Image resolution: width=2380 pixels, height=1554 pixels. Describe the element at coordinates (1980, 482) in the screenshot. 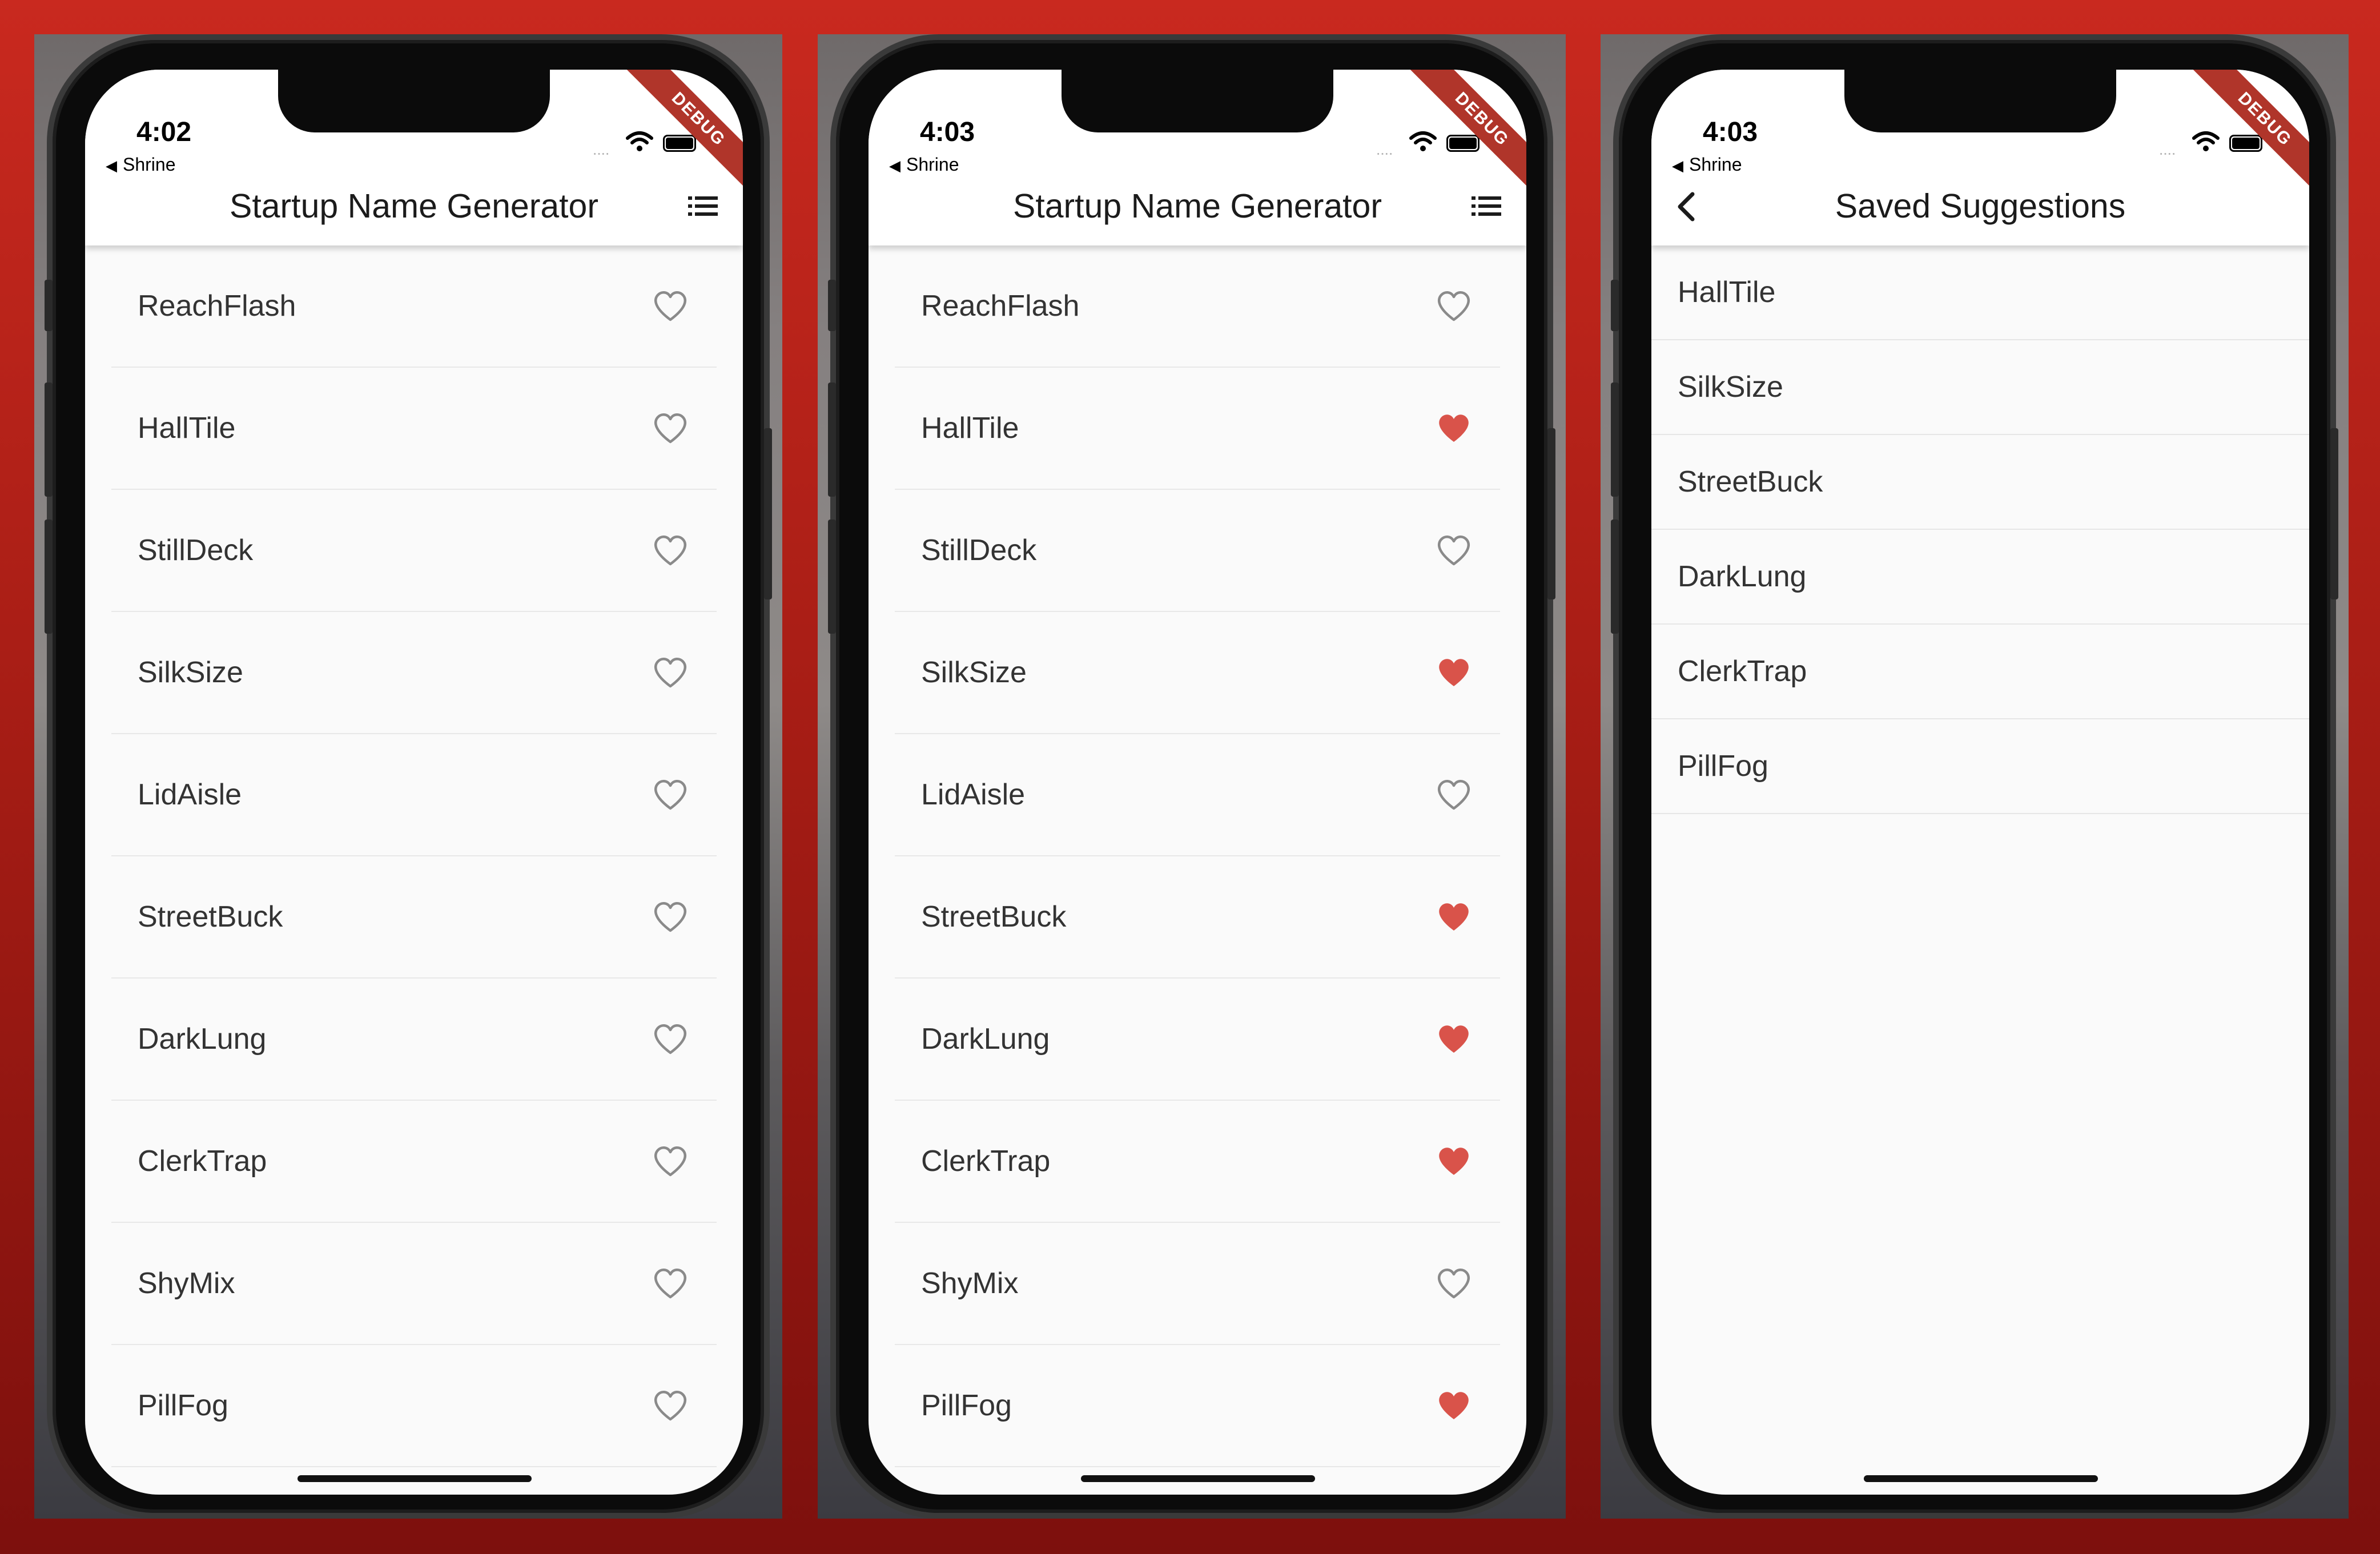

I see `saved-list-item: StreetBuck` at that location.